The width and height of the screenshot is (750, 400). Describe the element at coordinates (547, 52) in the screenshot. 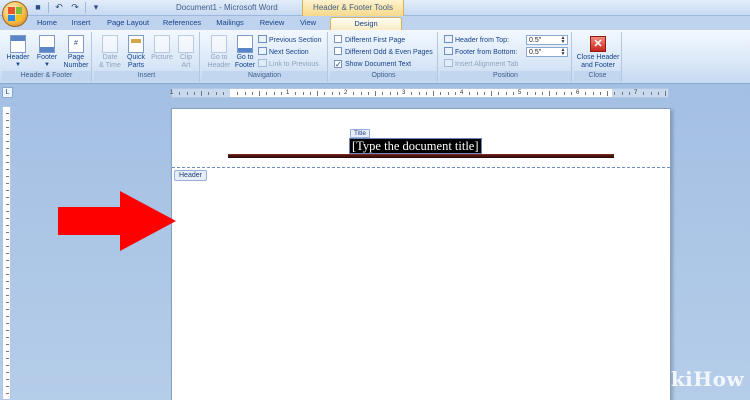

I see `footer-from-bottom-input: 0.5" ▲ ▼` at that location.